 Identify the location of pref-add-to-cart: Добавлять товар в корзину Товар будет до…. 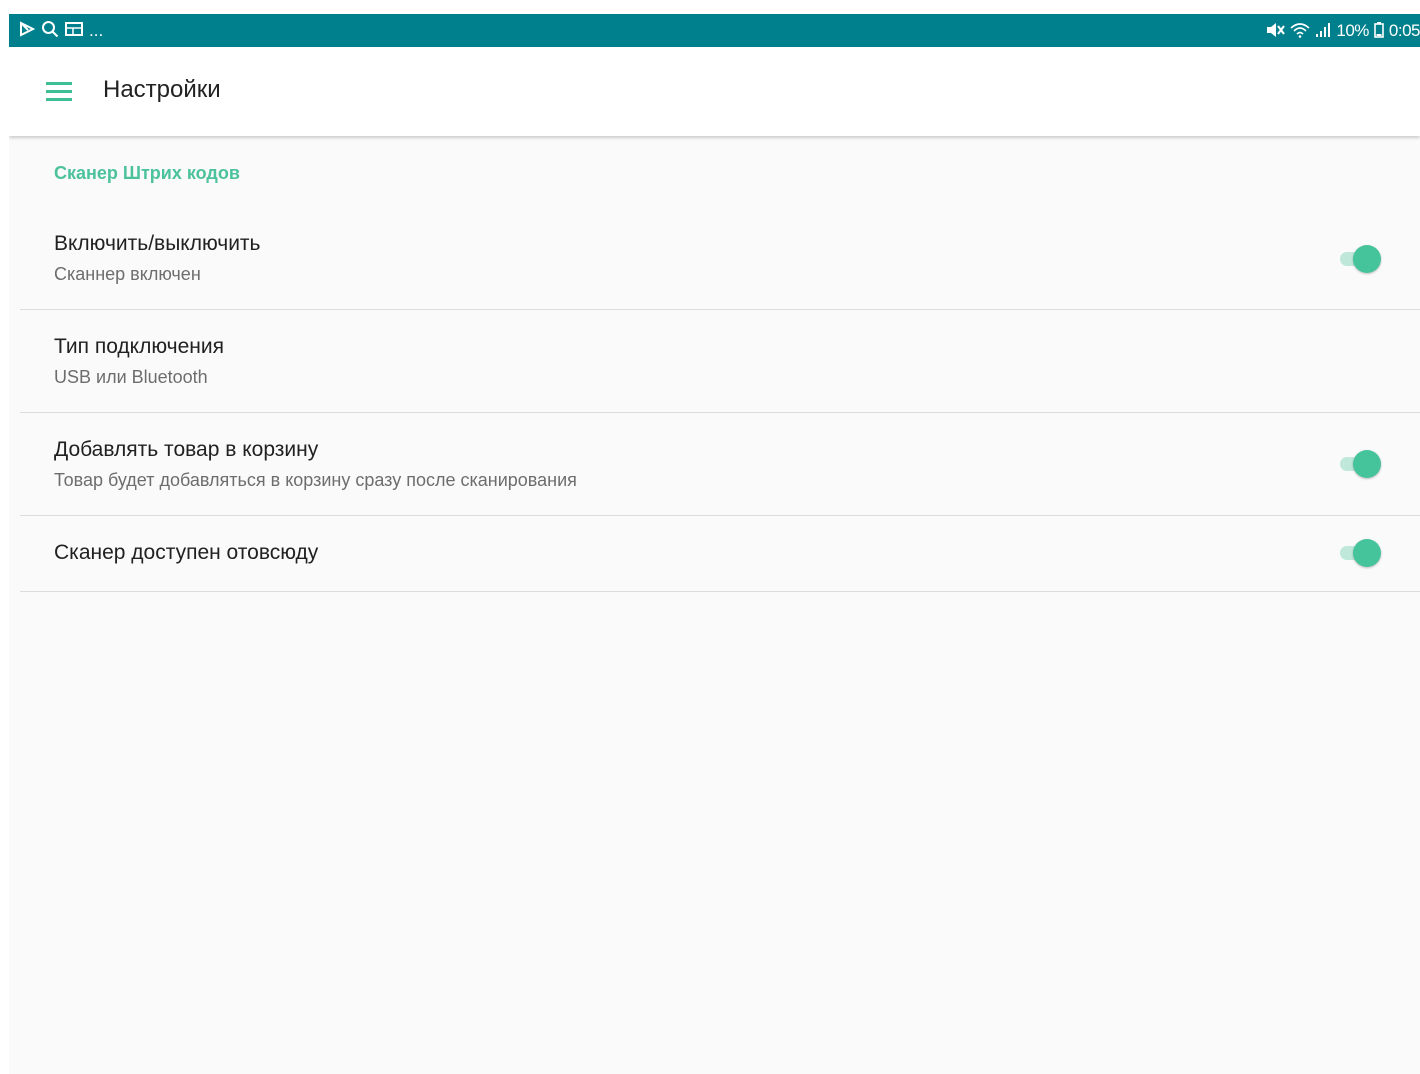
(720, 464).